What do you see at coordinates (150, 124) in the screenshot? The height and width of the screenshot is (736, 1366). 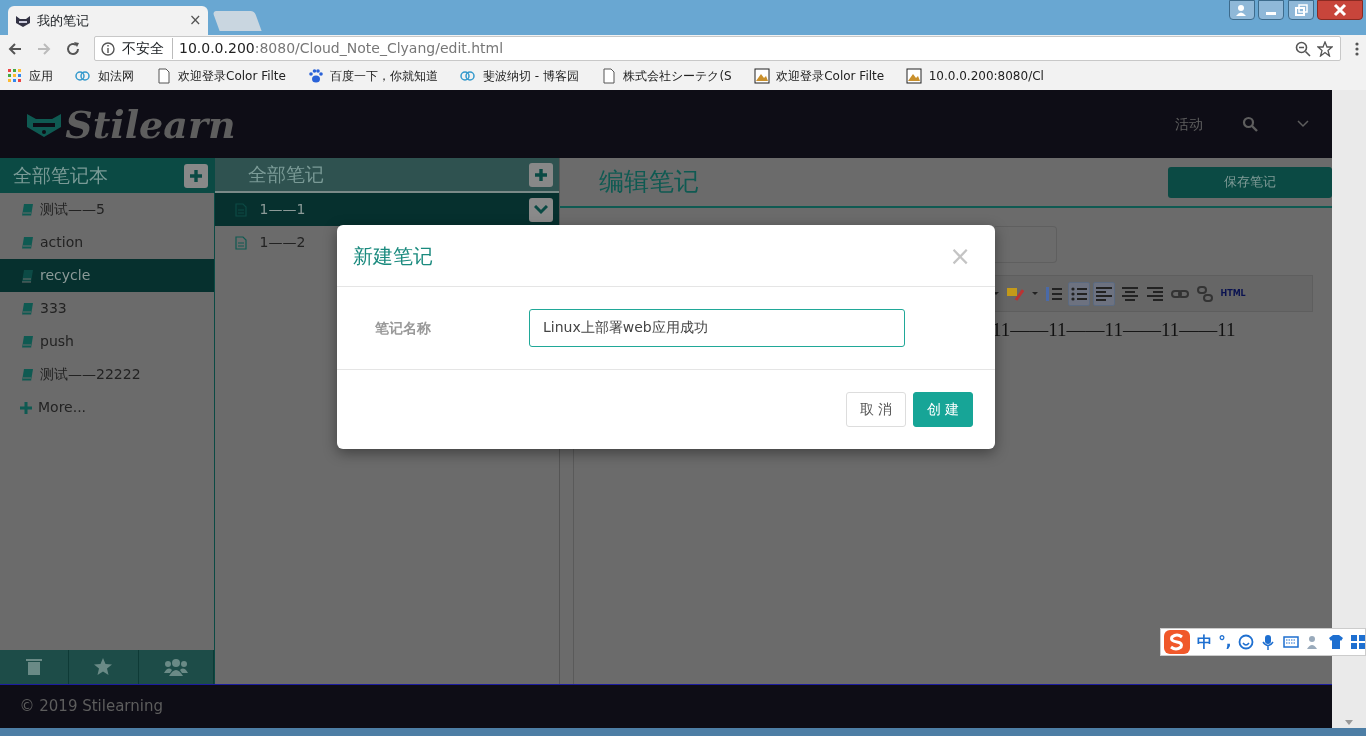 I see `logo-text: Stilearn` at bounding box center [150, 124].